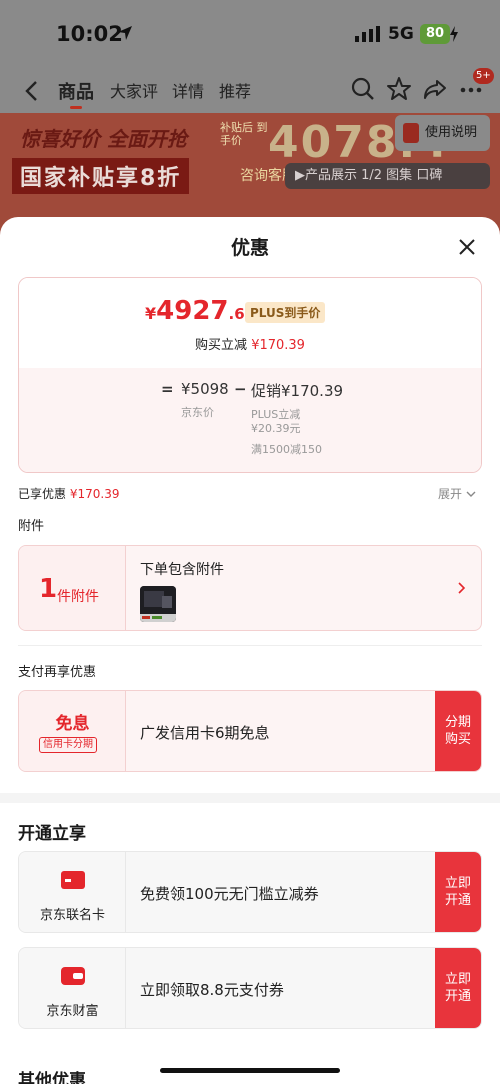 The width and height of the screenshot is (500, 1084). I want to click on enjoyed-discount: 已享优惠 ¥170.39, so click(68, 493).